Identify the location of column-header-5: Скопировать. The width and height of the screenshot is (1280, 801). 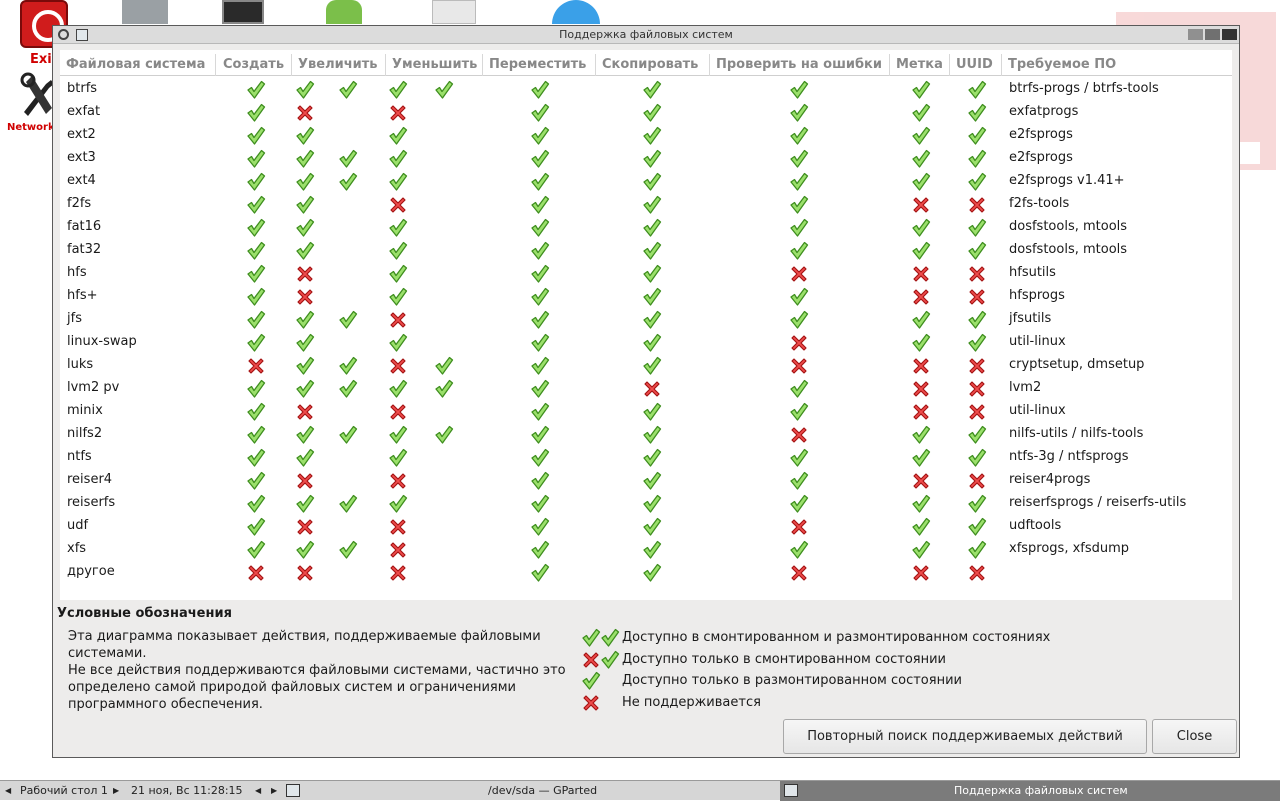
(653, 65).